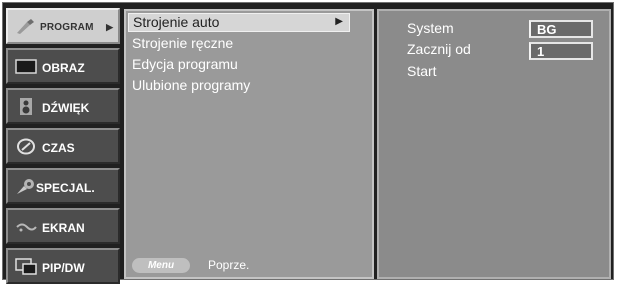 The width and height of the screenshot is (618, 284). Describe the element at coordinates (66, 108) in the screenshot. I see `category-label: DŹWIĘK` at that location.